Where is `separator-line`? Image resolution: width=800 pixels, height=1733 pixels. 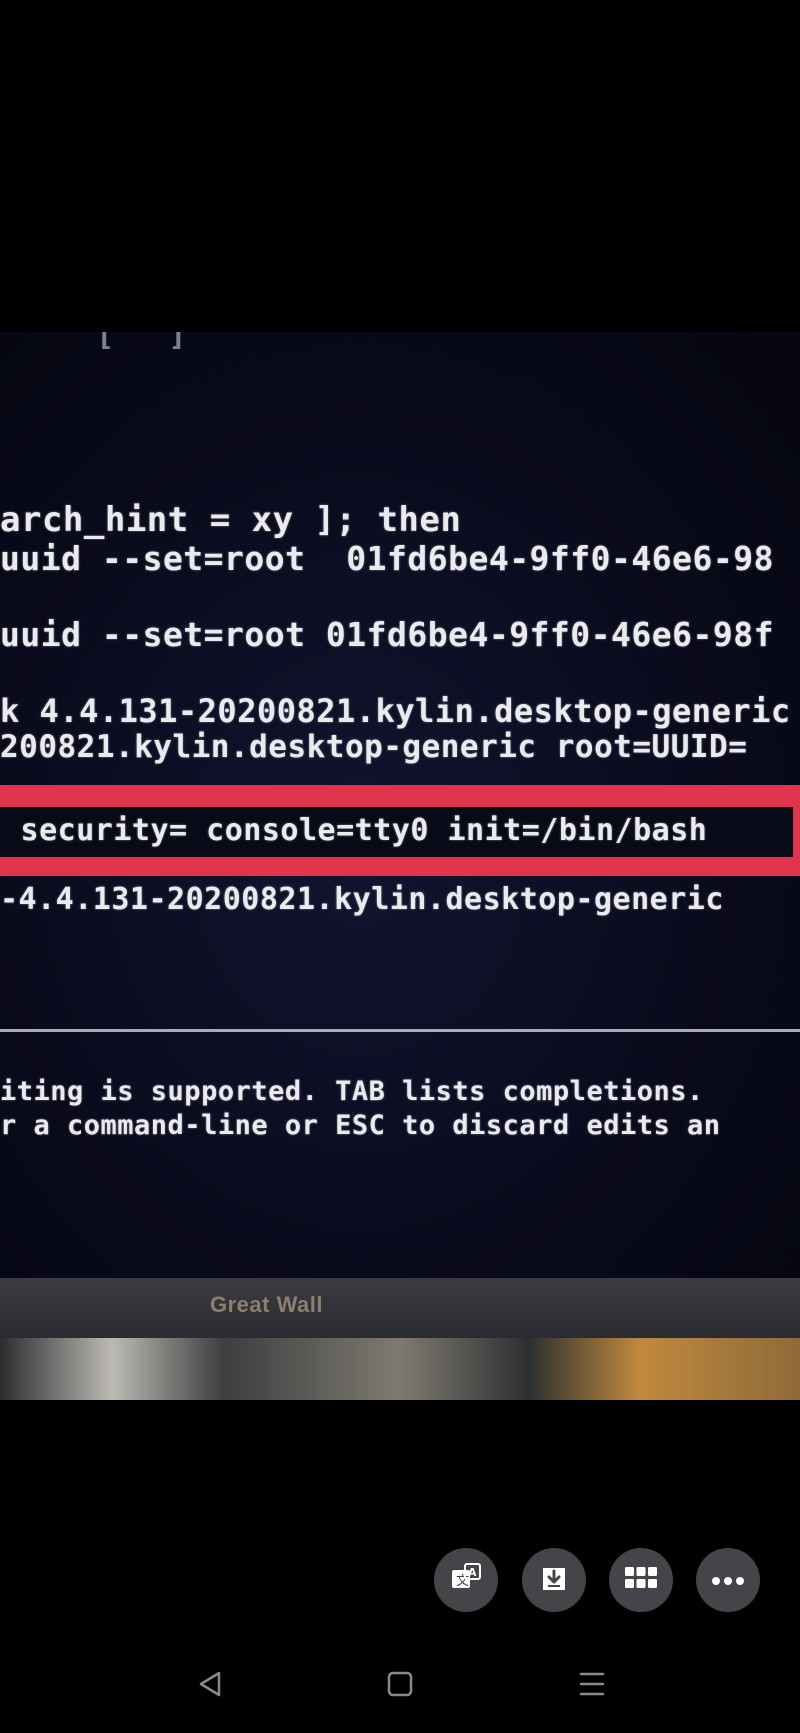
separator-line is located at coordinates (400, 1030).